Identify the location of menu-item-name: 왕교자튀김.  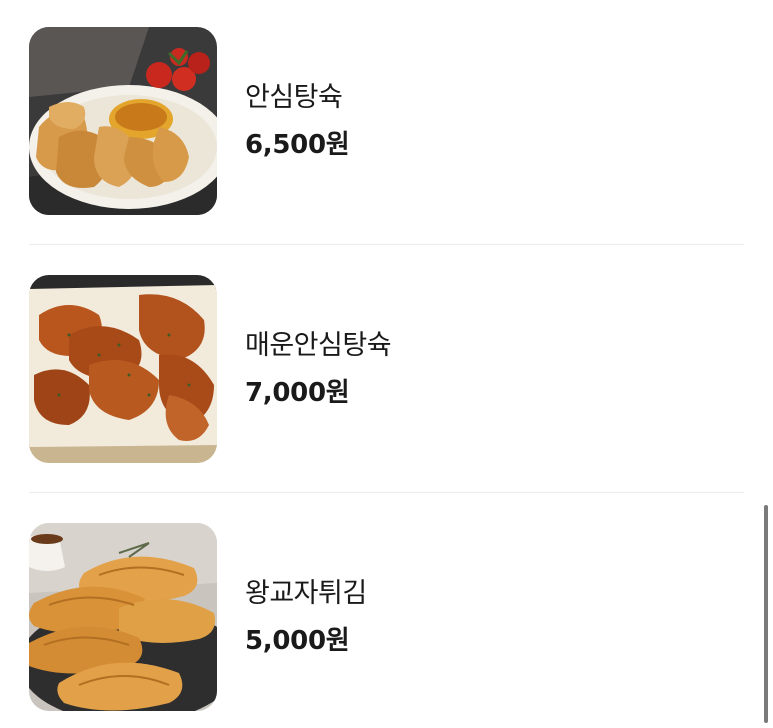
(306, 593).